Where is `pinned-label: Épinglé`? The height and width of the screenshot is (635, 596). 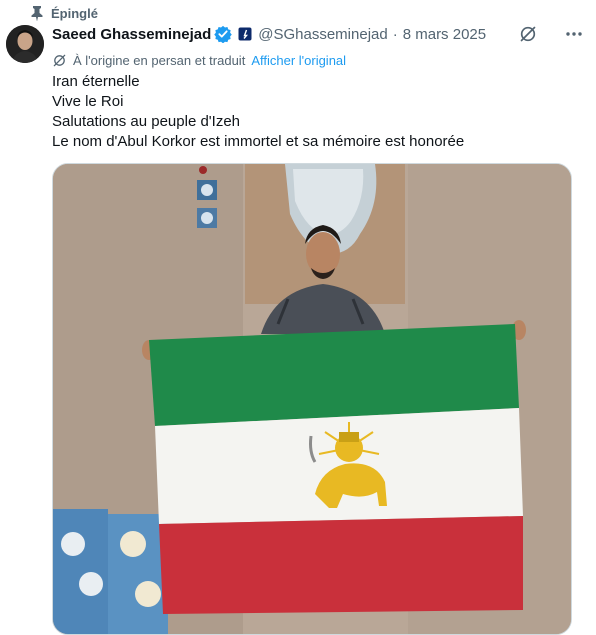
pinned-label: Épinglé is located at coordinates (74, 13).